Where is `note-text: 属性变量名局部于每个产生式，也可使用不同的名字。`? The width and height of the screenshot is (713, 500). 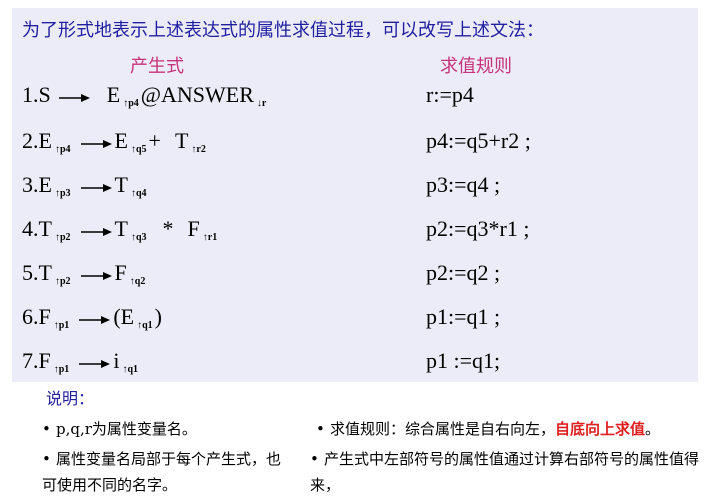 note-text: 属性变量名局部于每个产生式，也可使用不同的名字。 is located at coordinates (162, 472).